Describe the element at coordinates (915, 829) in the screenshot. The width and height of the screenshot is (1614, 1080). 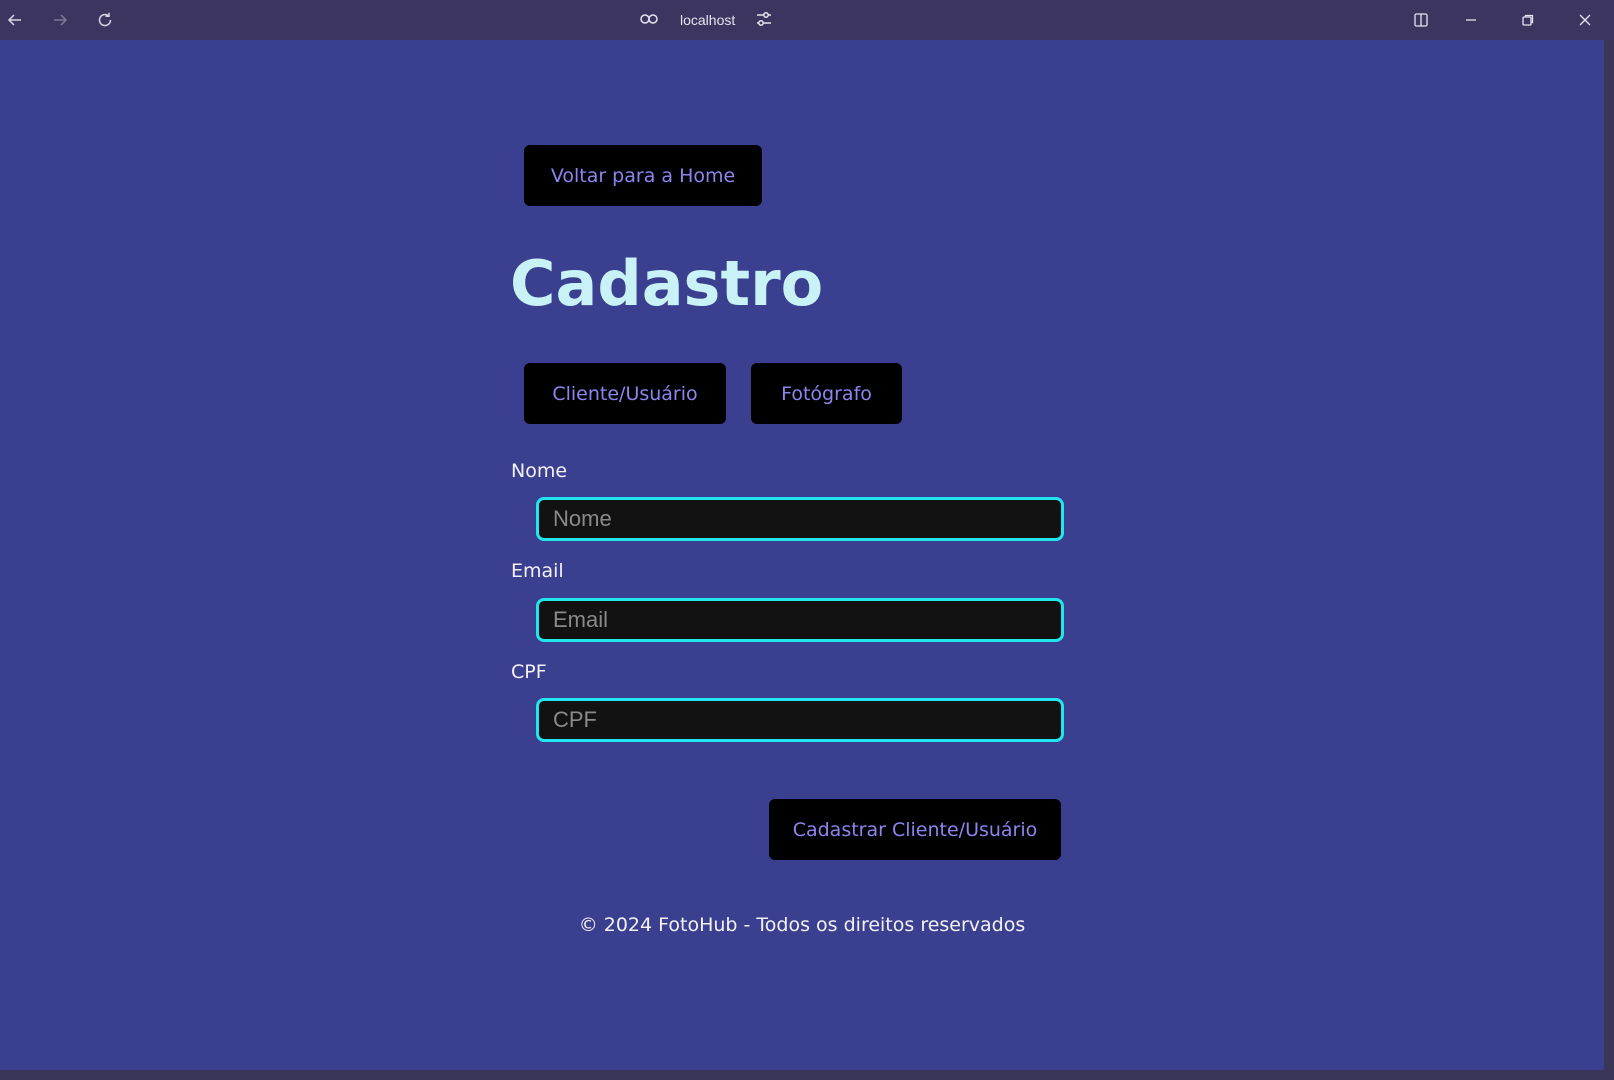
I see `submit-button: Cadastrar Cliente/Usuário` at that location.